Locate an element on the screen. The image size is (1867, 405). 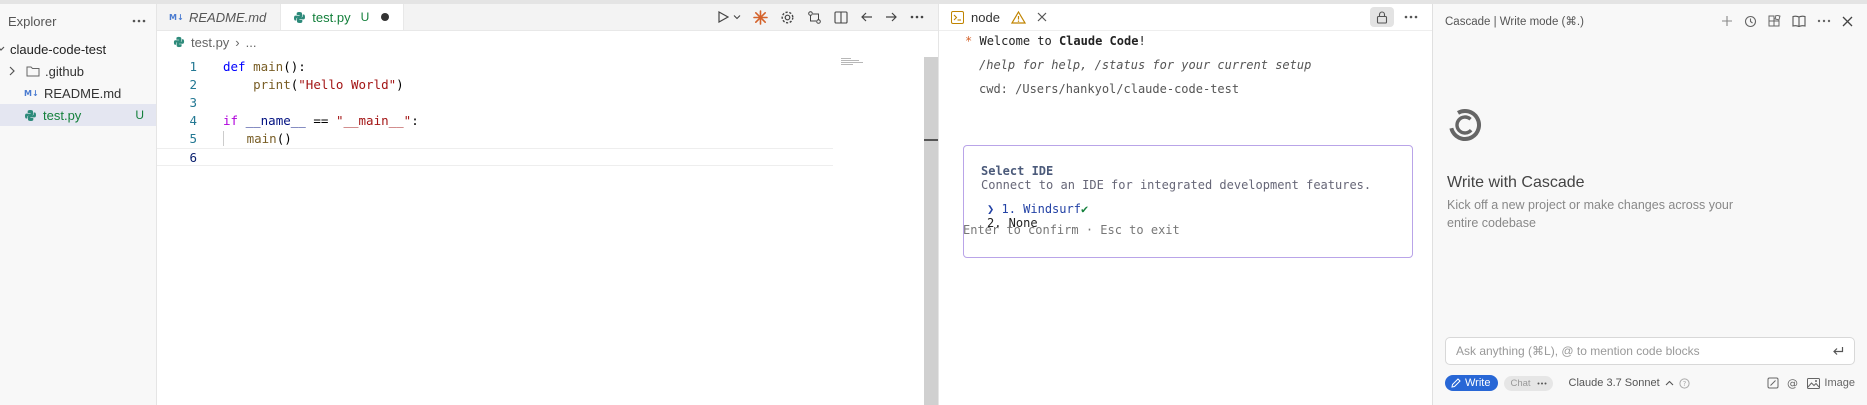
chevron-up-icon is located at coordinates (1669, 383).